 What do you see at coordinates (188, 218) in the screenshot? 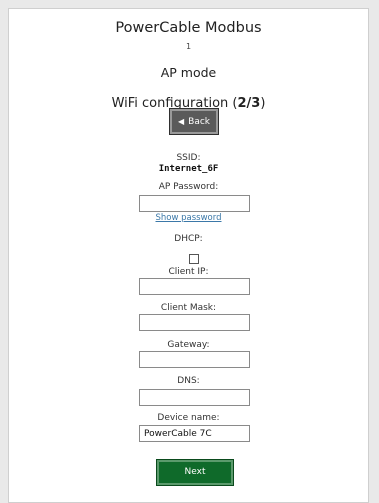
I see `show-password-link: Show password` at bounding box center [188, 218].